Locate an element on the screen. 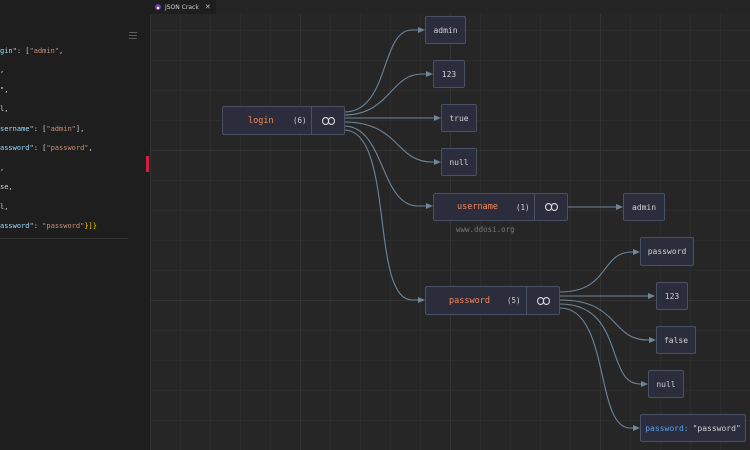 The height and width of the screenshot is (450, 750). node-value-admin-username: admin is located at coordinates (644, 207).